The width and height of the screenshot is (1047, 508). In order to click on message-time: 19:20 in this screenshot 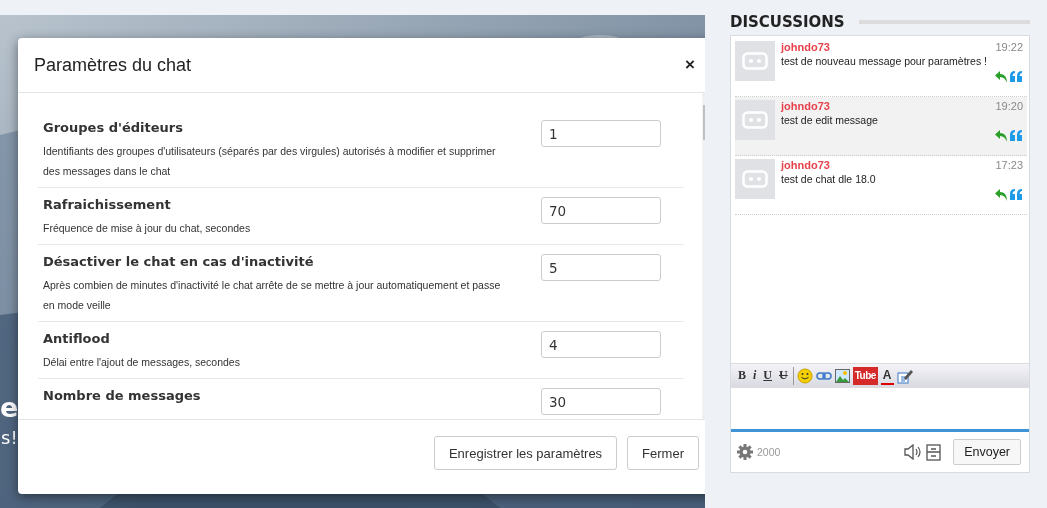, I will do `click(1009, 106)`.